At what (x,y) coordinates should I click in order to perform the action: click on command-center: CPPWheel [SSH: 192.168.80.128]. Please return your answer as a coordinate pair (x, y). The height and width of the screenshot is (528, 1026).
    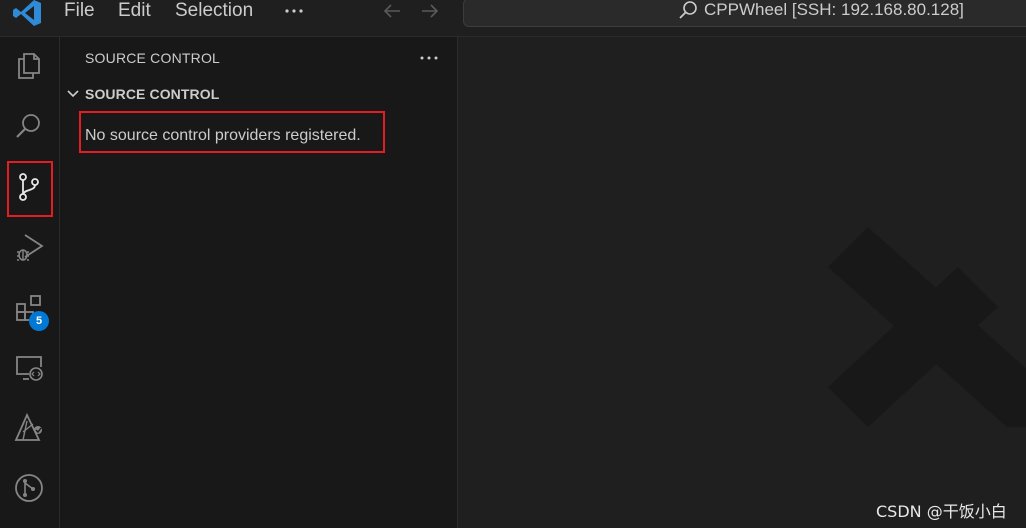
    Looking at the image, I should click on (744, 13).